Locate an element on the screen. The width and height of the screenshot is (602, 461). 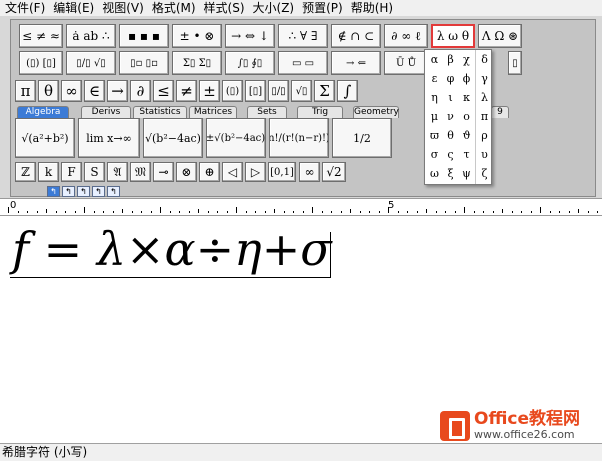
template-integral: ∫ is located at coordinates (347, 91).